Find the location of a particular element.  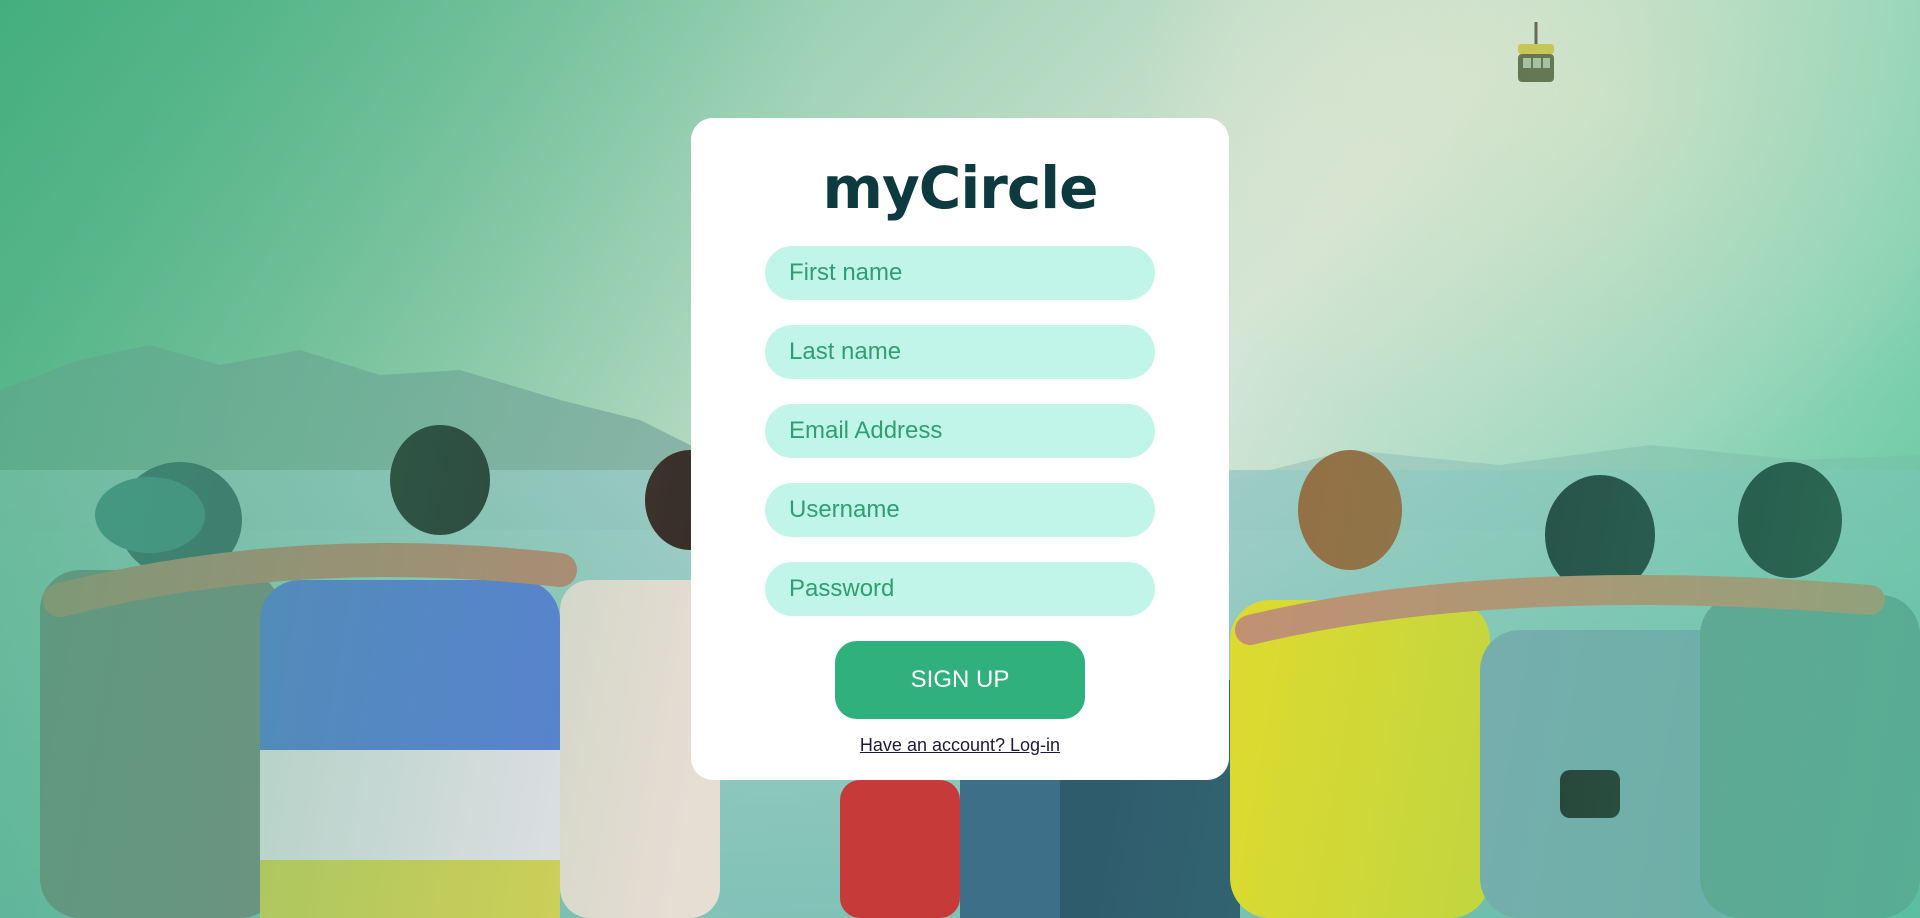

username-input is located at coordinates (960, 510).